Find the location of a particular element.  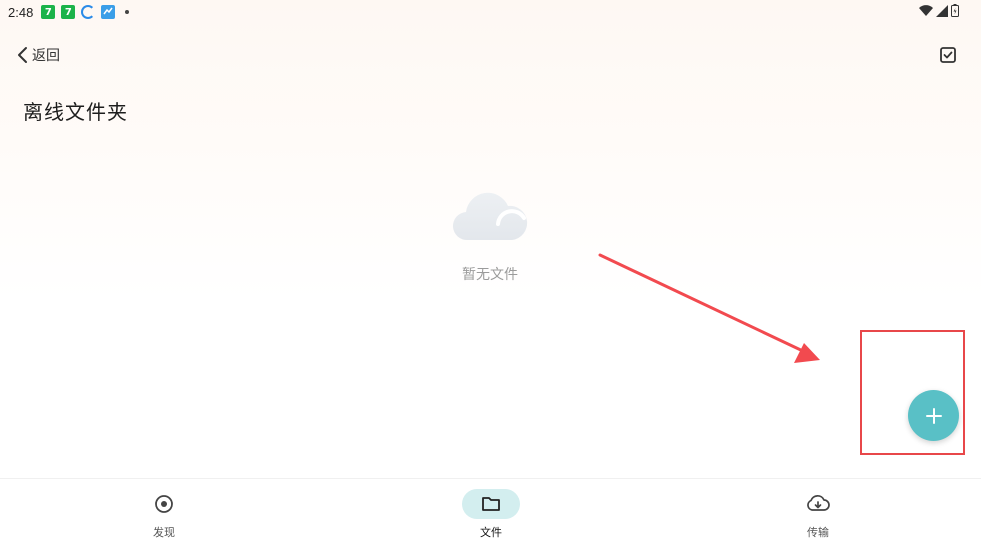

status-time: 2:48 is located at coordinates (21, 12).